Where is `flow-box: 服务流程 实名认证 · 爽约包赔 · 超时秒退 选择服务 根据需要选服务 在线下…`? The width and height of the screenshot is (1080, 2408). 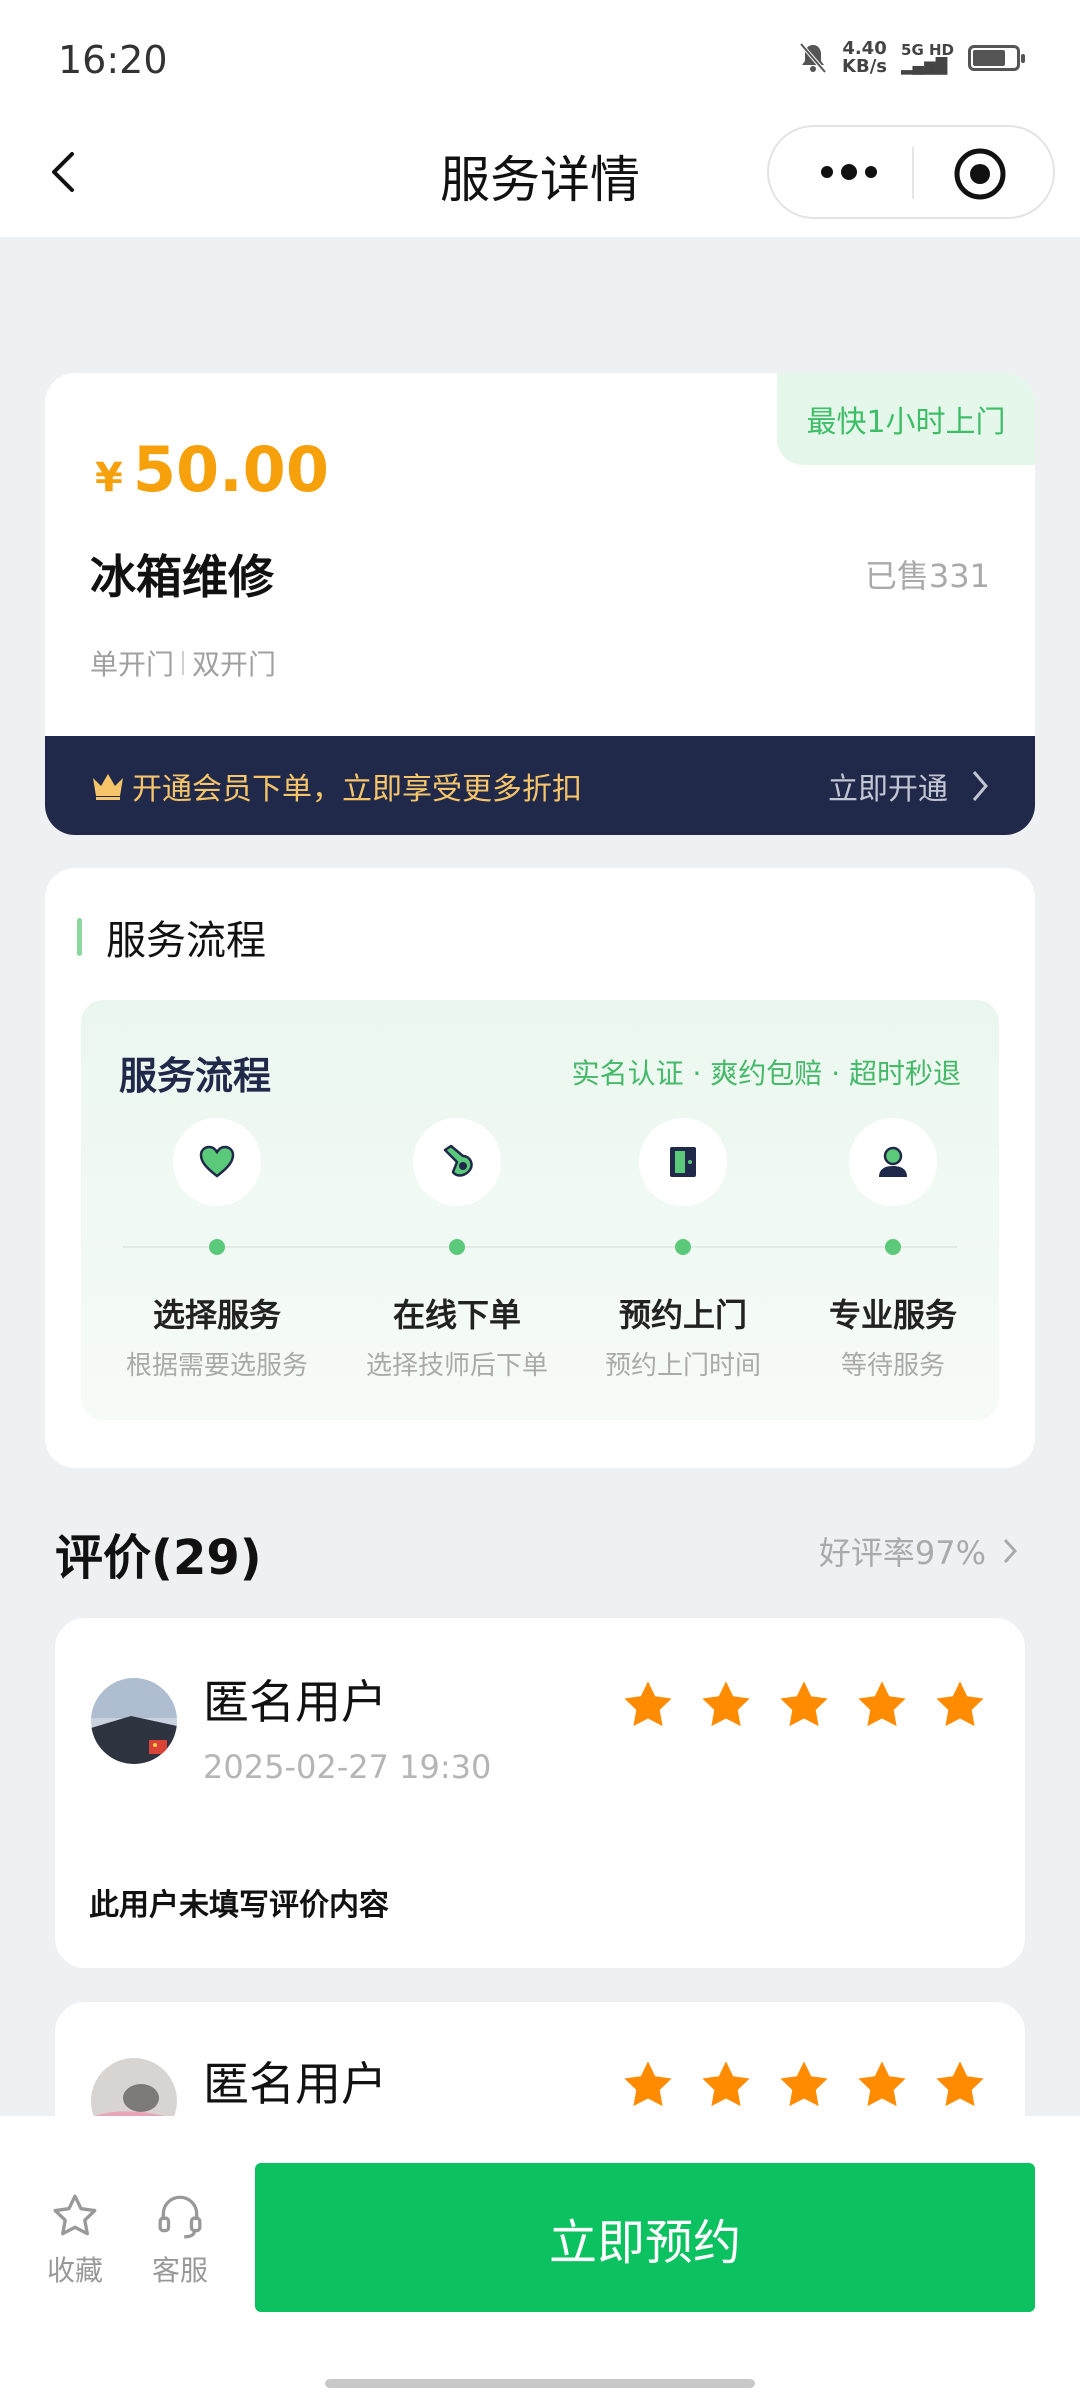 flow-box: 服务流程 实名认证 · 爽约包赔 · 超时秒退 选择服务 根据需要选服务 在线下… is located at coordinates (540, 1210).